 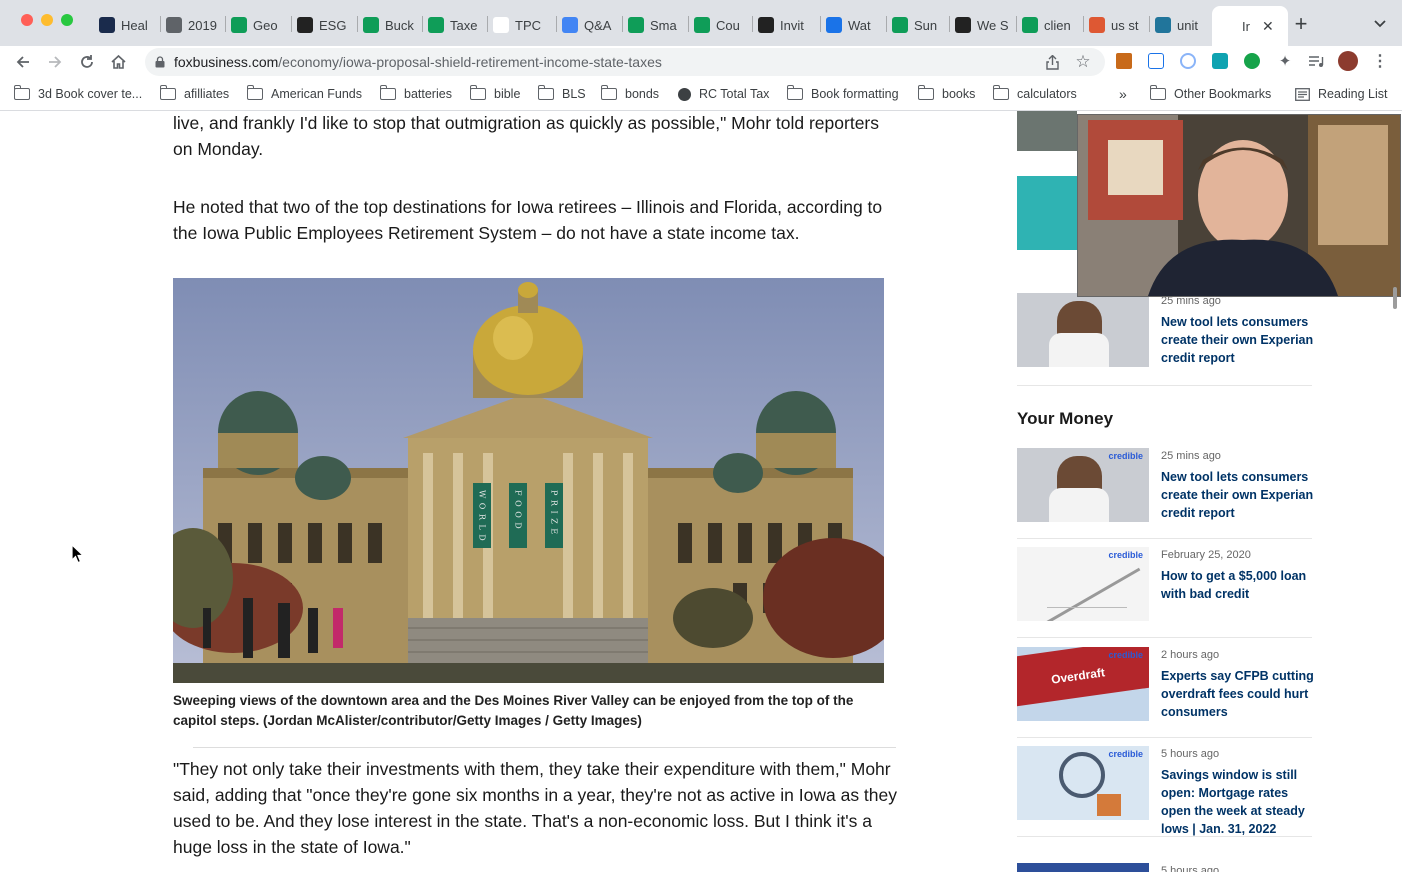 I want to click on tab: Heal, so click(x=128, y=25).